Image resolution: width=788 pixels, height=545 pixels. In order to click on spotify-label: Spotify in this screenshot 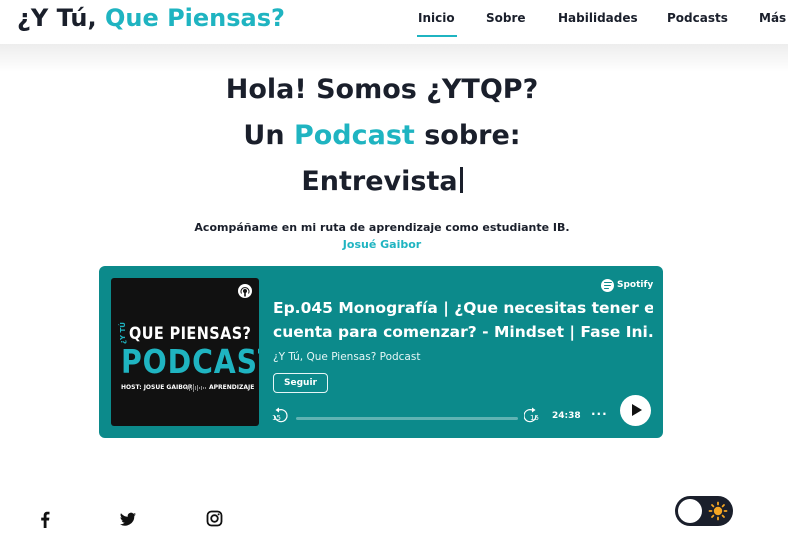, I will do `click(635, 285)`.